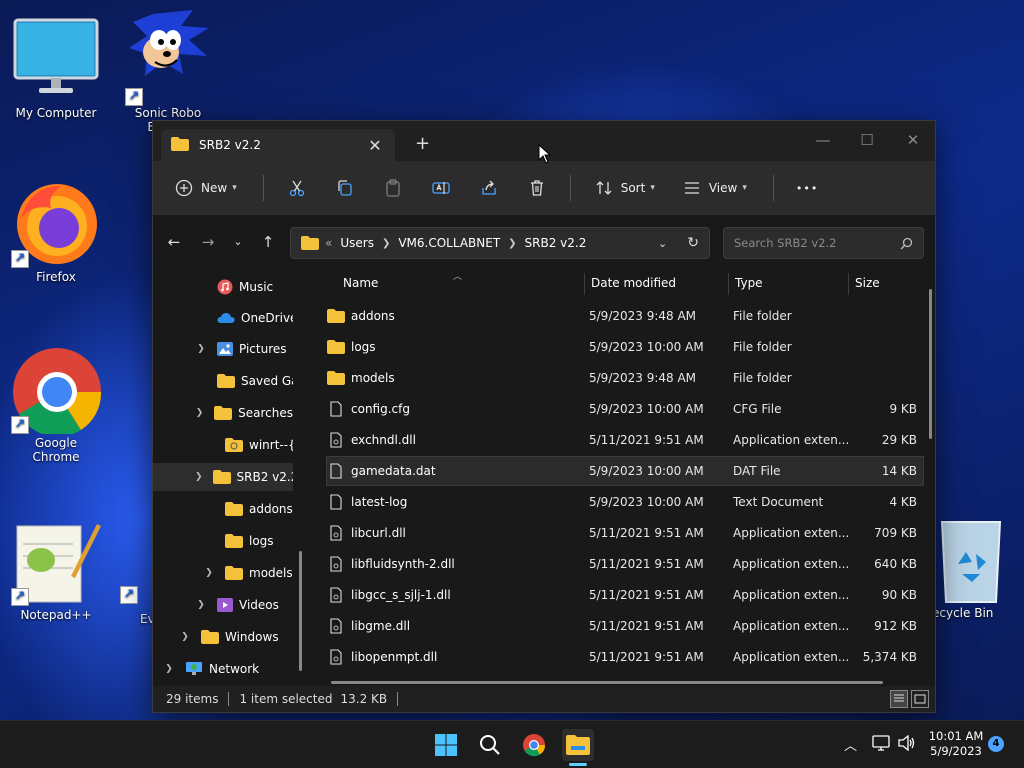 This screenshot has height=768, width=1024. What do you see at coordinates (807, 188) in the screenshot?
I see `more-options-button: •••` at bounding box center [807, 188].